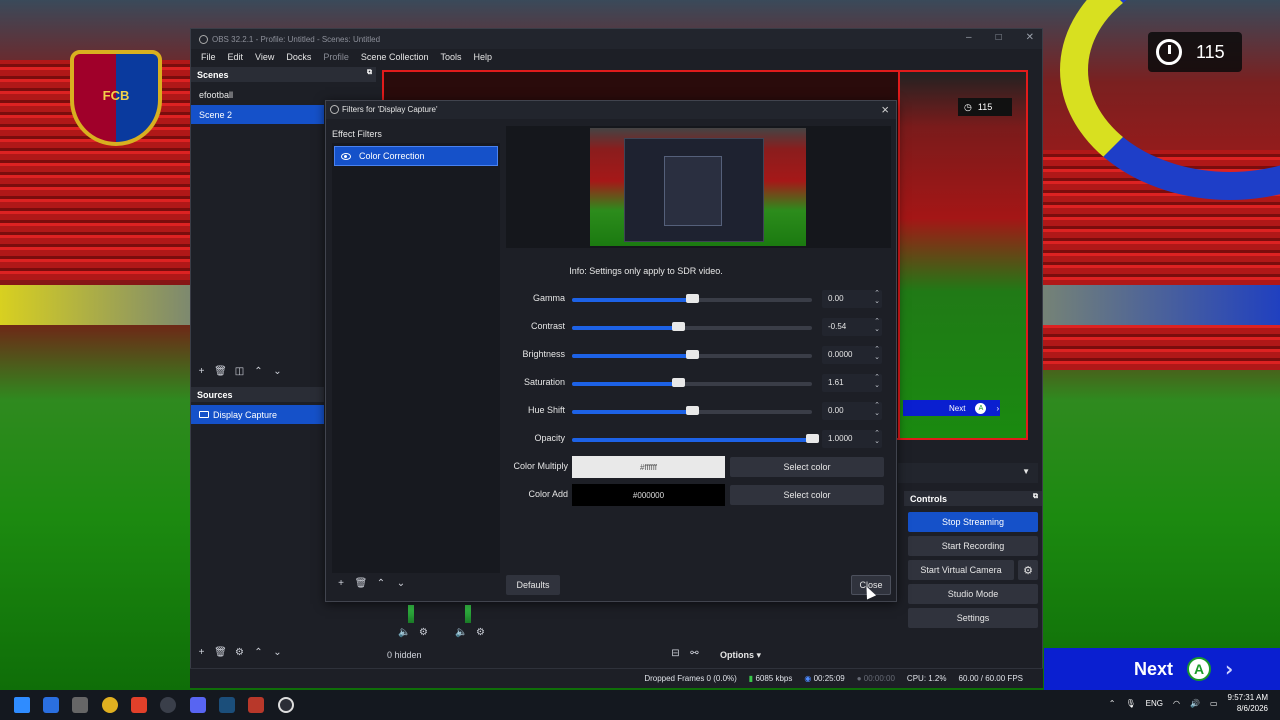  I want to click on opacity-slider, so click(695, 438).